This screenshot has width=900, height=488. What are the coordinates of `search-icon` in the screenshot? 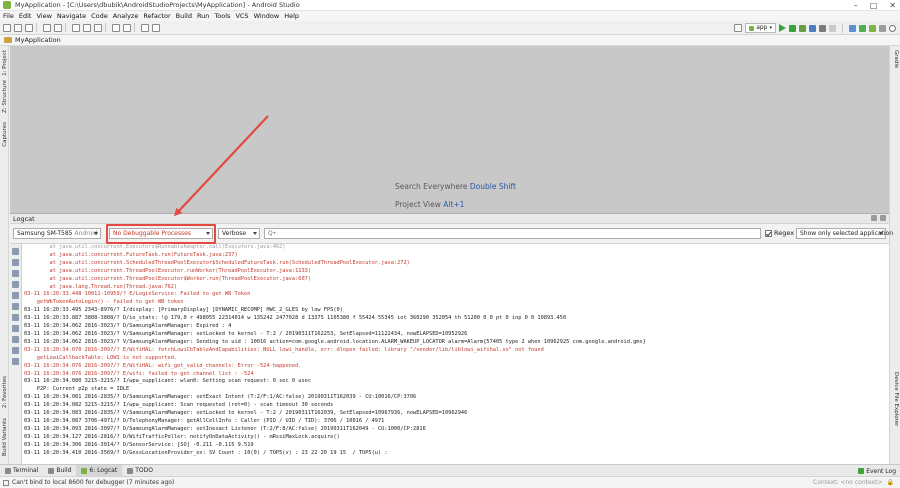 It's located at (892, 28).